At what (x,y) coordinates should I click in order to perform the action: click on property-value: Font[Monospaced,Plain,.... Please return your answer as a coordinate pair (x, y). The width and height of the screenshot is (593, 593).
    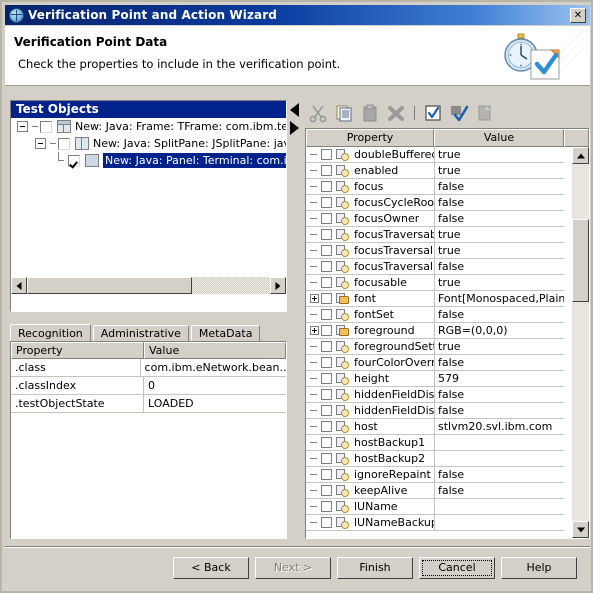
    Looking at the image, I should click on (499, 299).